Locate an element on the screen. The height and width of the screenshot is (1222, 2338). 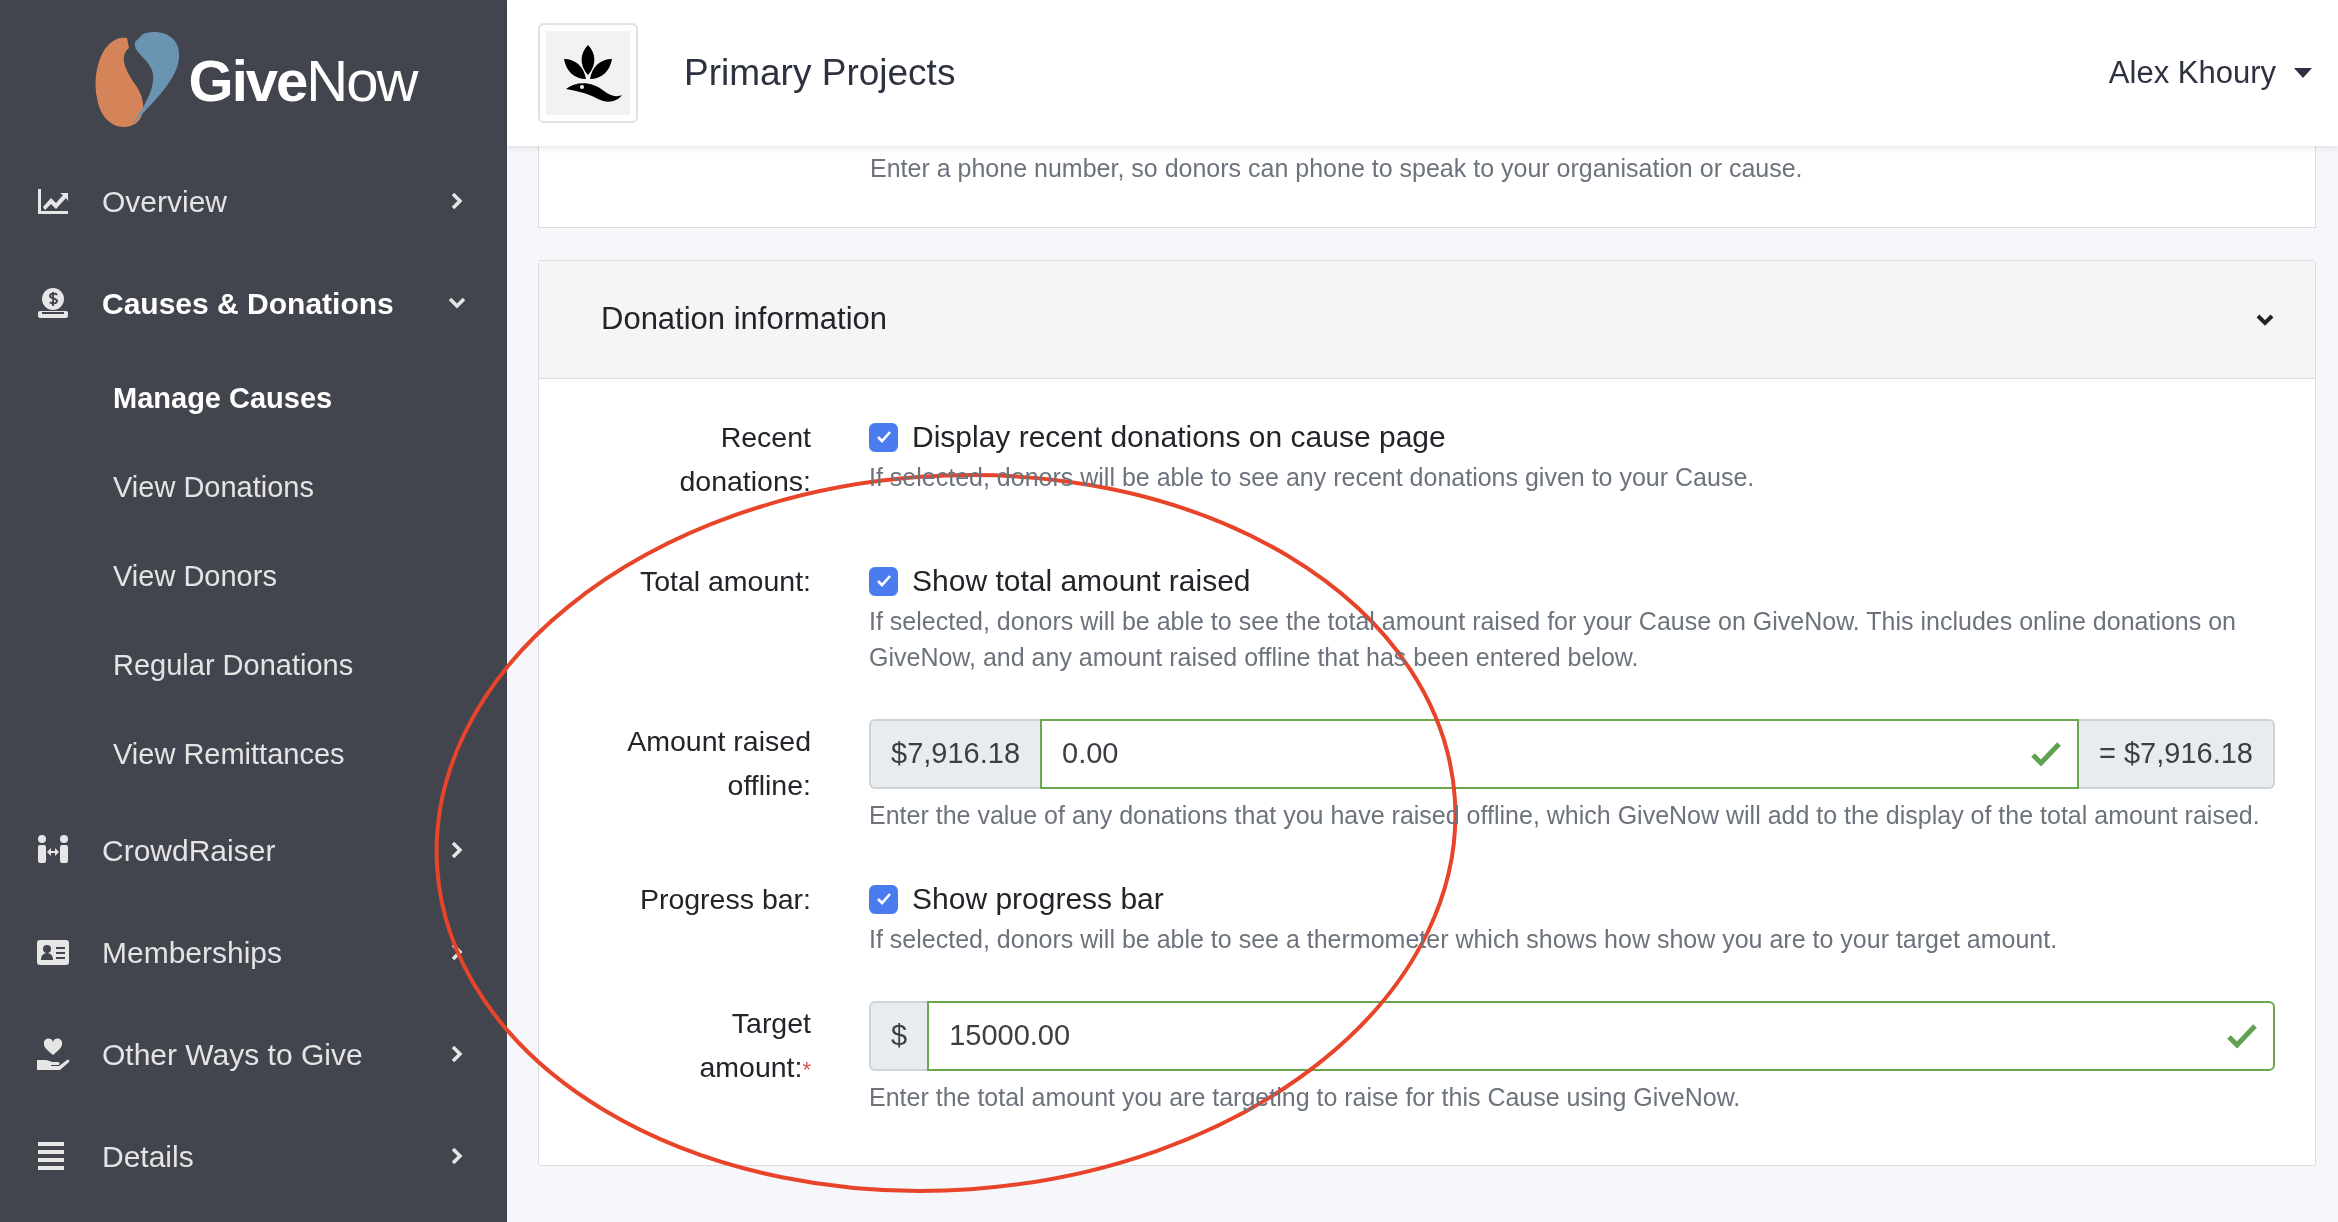
caret-down-icon is located at coordinates (2303, 73).